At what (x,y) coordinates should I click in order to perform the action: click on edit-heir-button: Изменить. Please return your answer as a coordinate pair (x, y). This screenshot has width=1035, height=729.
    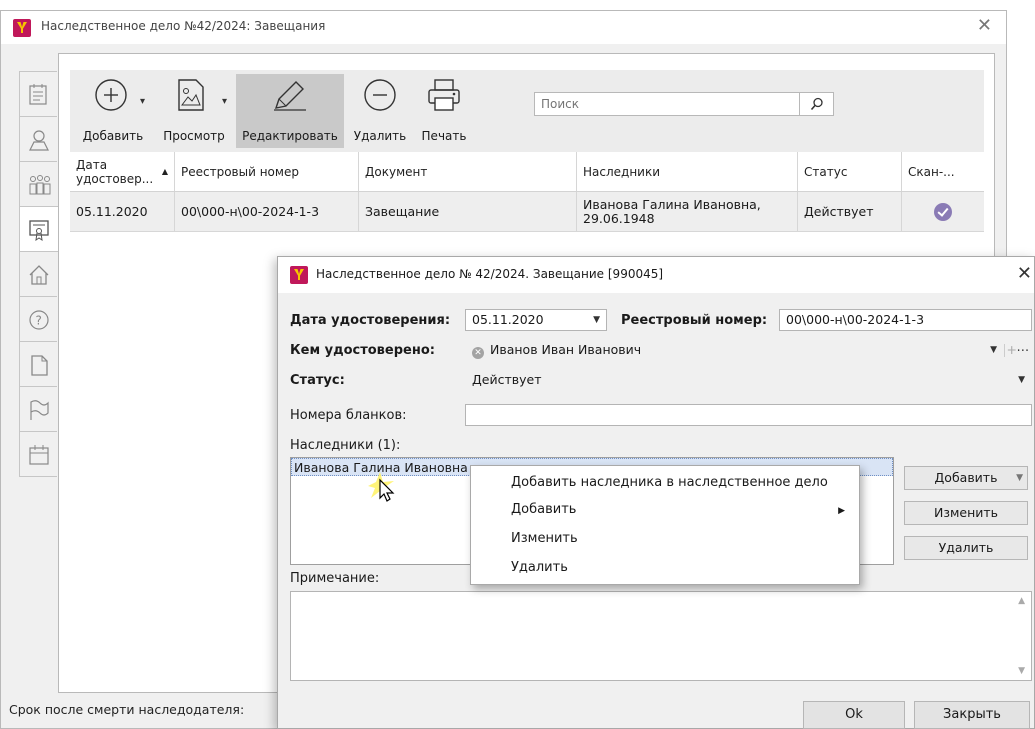
    Looking at the image, I should click on (966, 513).